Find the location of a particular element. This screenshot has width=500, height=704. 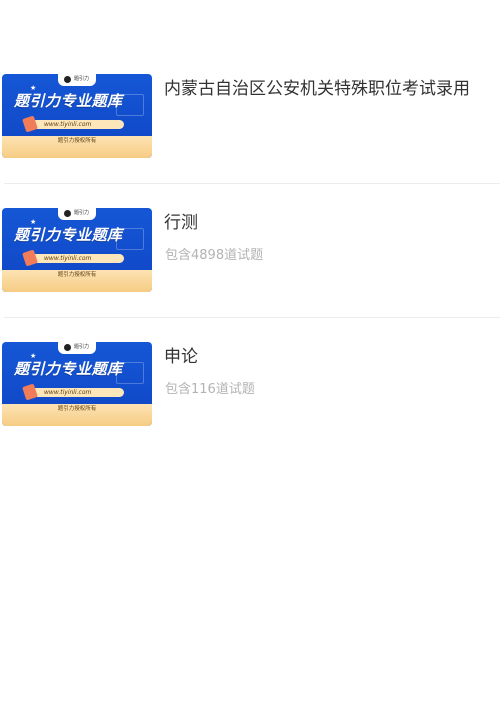

course-title: 申论 is located at coordinates (181, 357).